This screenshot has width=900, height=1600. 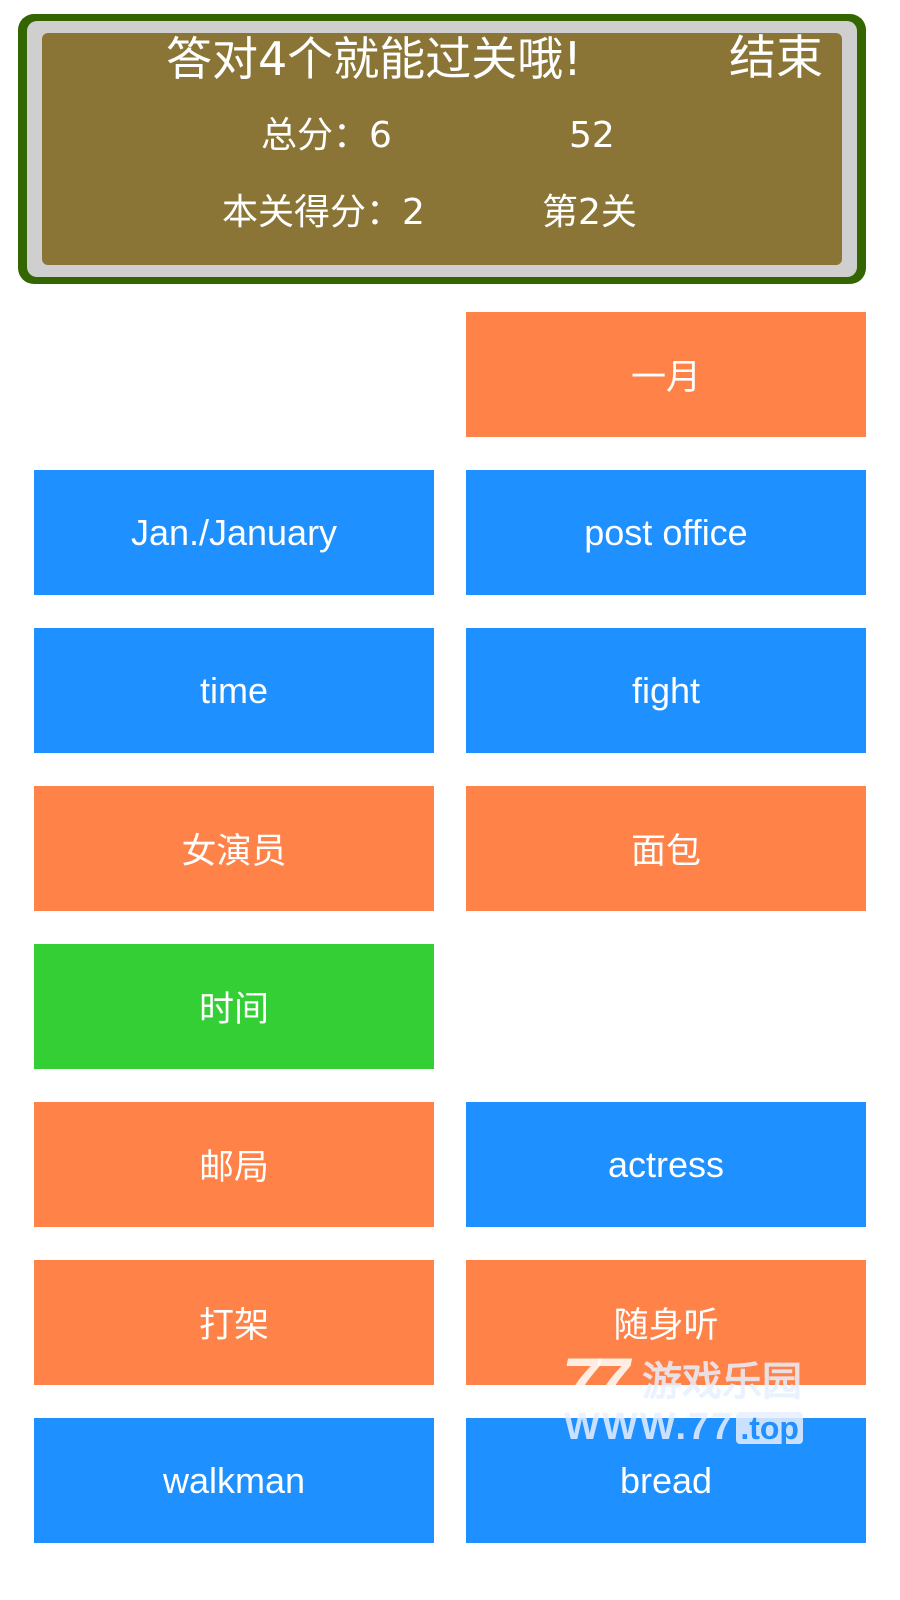 What do you see at coordinates (665, 852) in the screenshot?
I see `word-tile-label: 面包` at bounding box center [665, 852].